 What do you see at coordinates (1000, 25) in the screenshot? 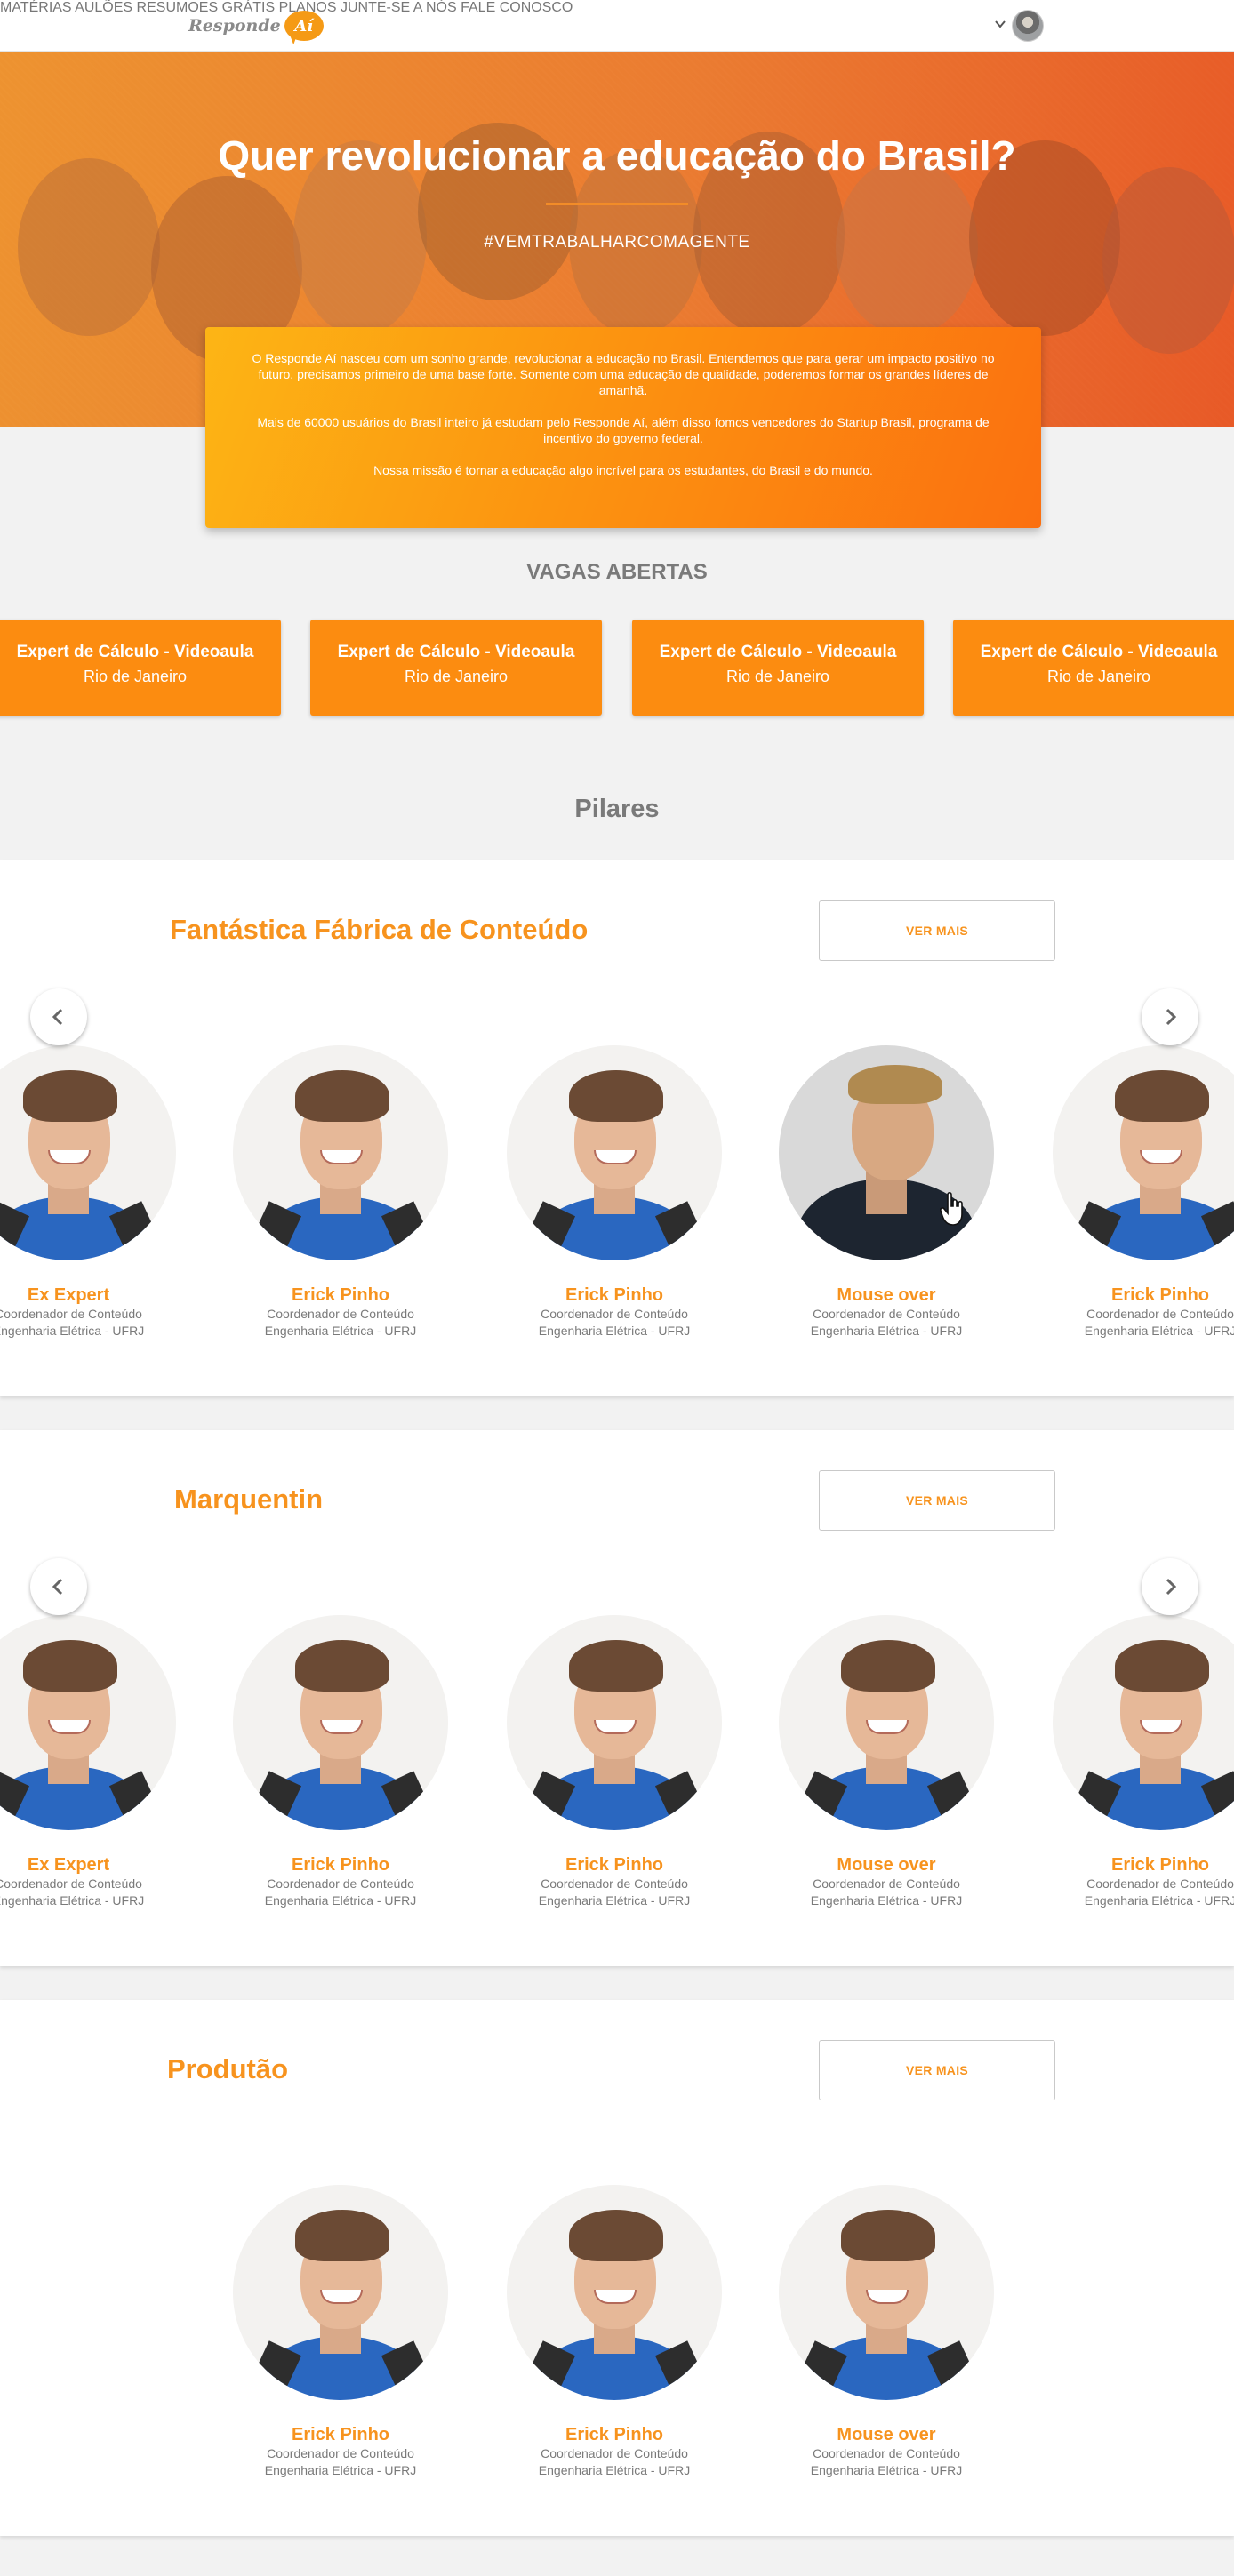
I see `chevron-down-icon` at bounding box center [1000, 25].